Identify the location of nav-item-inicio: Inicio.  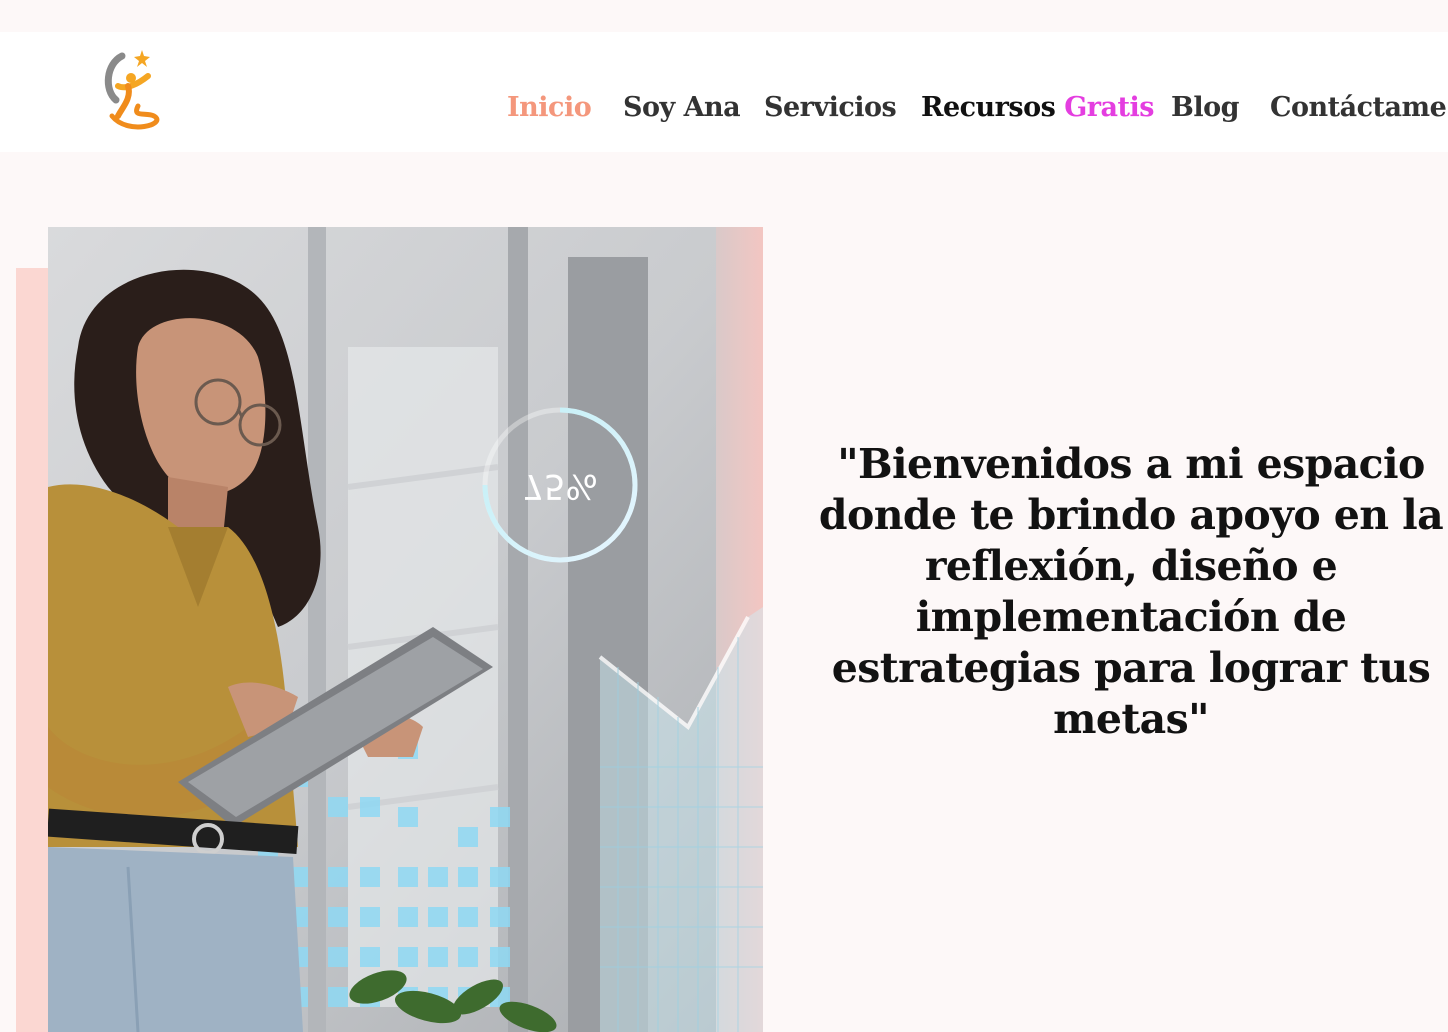
(549, 107).